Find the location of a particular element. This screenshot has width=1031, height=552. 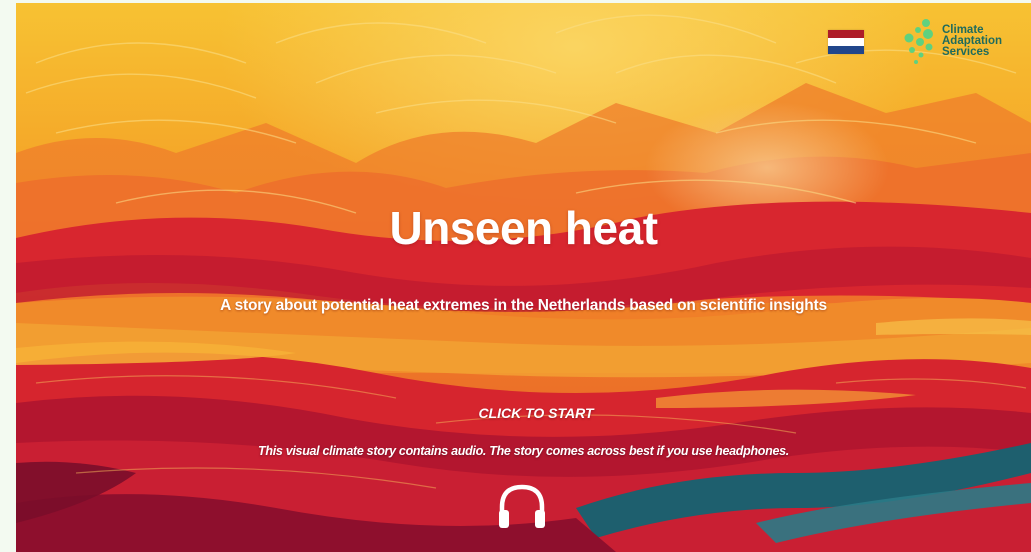

language-switch-flag is located at coordinates (846, 42).